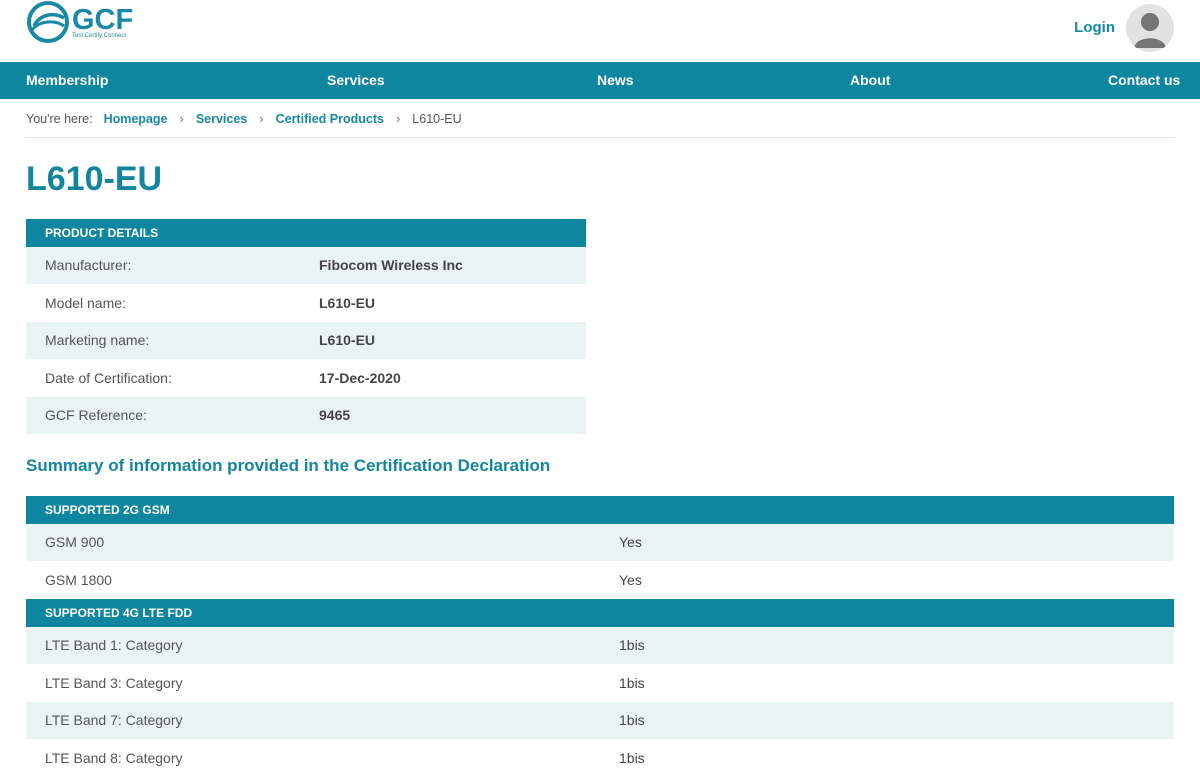  Describe the element at coordinates (1144, 80) in the screenshot. I see `nav-contact-us: Contact us` at that location.